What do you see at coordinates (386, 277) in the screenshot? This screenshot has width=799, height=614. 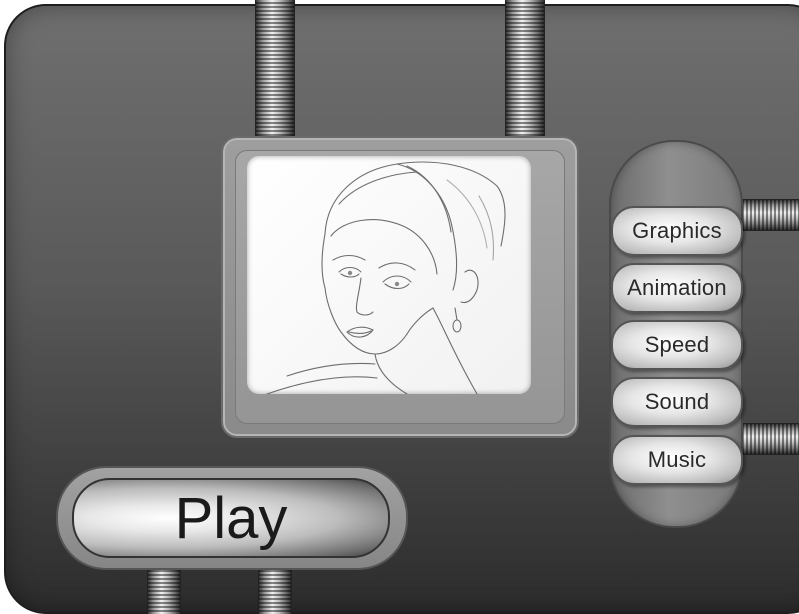 I see `portrait-sketch-image` at bounding box center [386, 277].